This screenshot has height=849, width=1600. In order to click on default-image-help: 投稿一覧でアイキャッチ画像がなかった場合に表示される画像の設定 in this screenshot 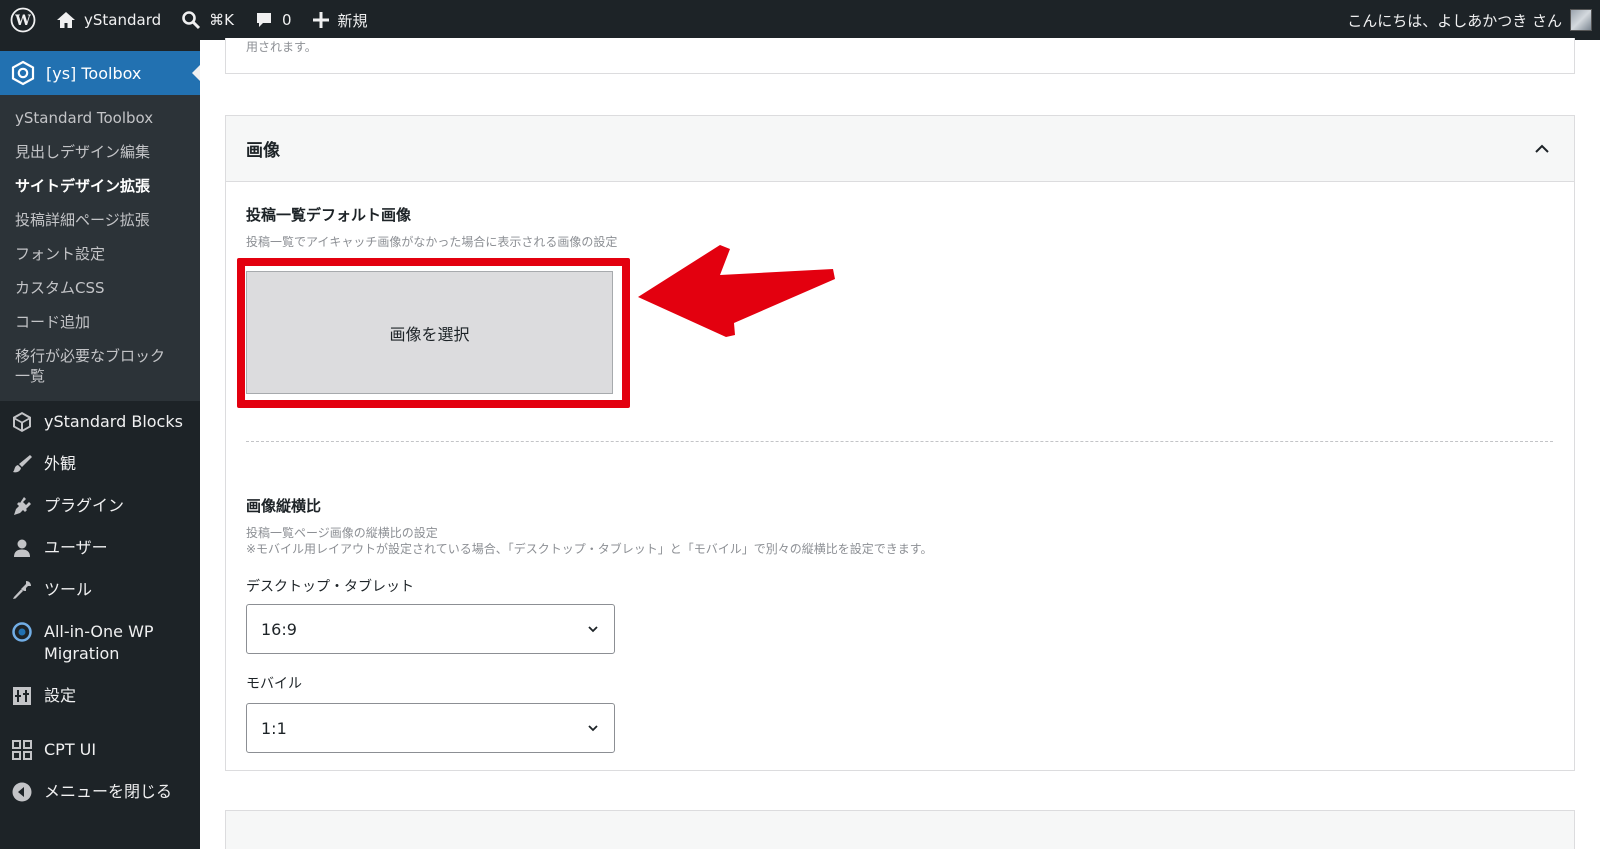, I will do `click(432, 242)`.